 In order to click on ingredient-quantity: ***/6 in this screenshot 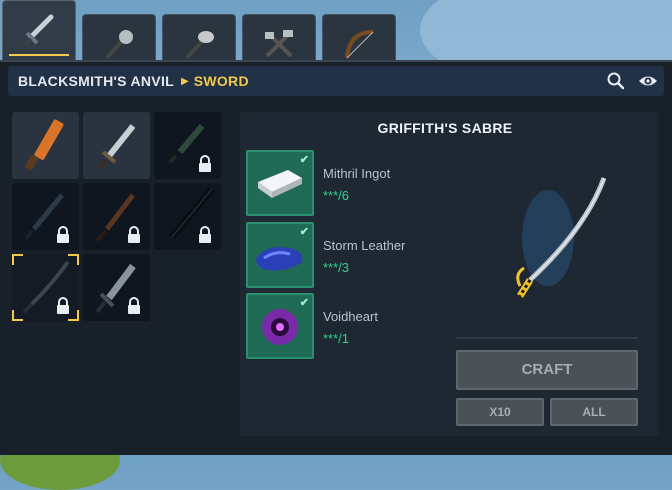, I will do `click(336, 195)`.